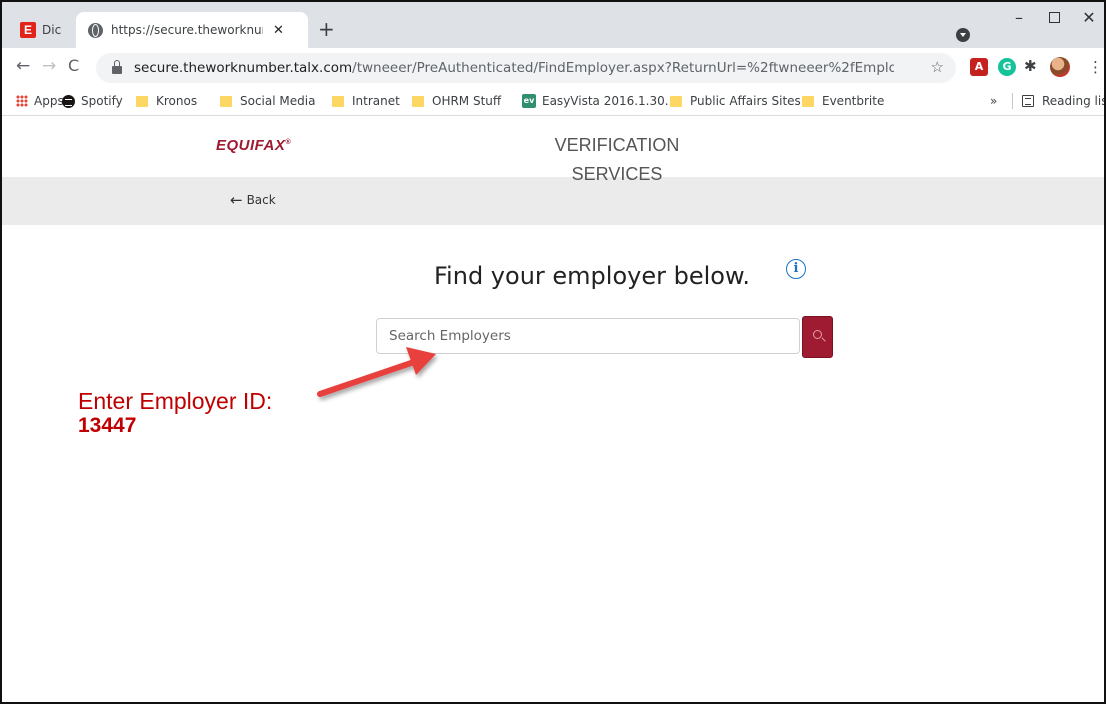 This screenshot has height=704, width=1106. I want to click on reload-icon: C, so click(73, 65).